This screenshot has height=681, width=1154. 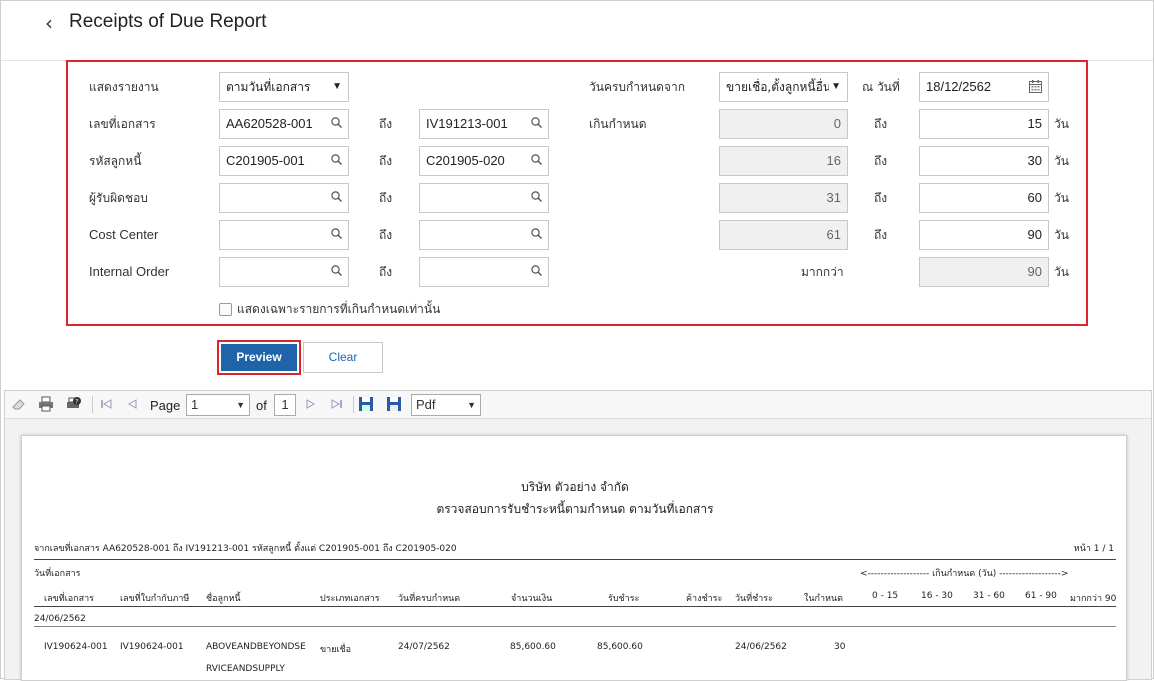 What do you see at coordinates (754, 599) in the screenshot?
I see `col-pay-date: วันที่ชำระ` at bounding box center [754, 599].